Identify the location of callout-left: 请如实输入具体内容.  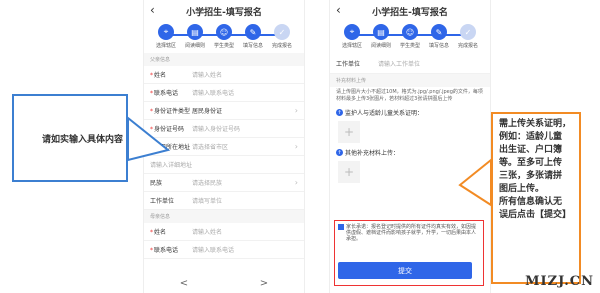
(70, 138).